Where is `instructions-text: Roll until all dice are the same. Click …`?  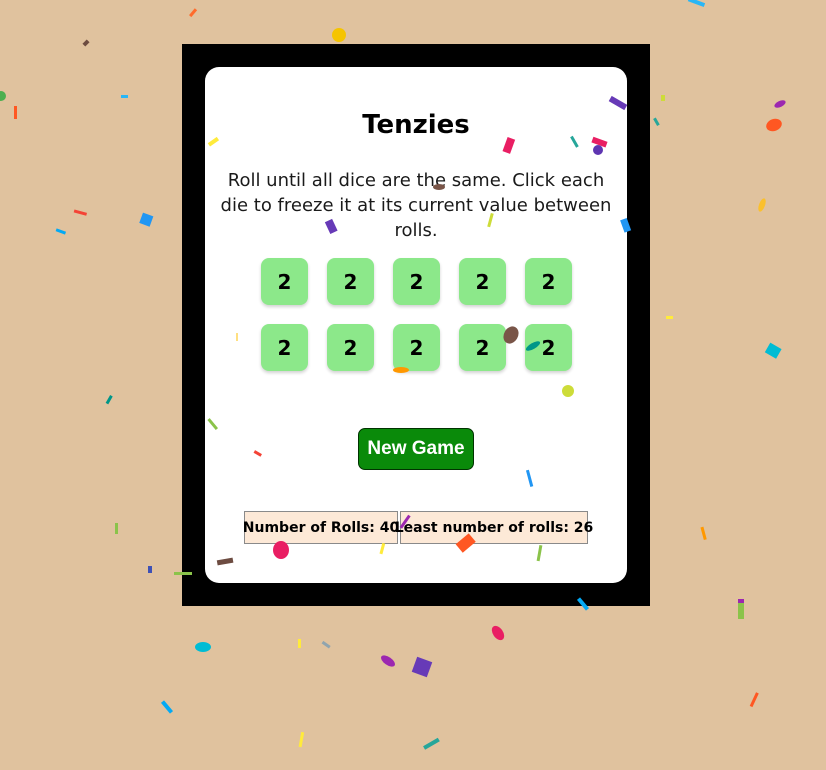 instructions-text: Roll until all dice are the same. Click … is located at coordinates (416, 205).